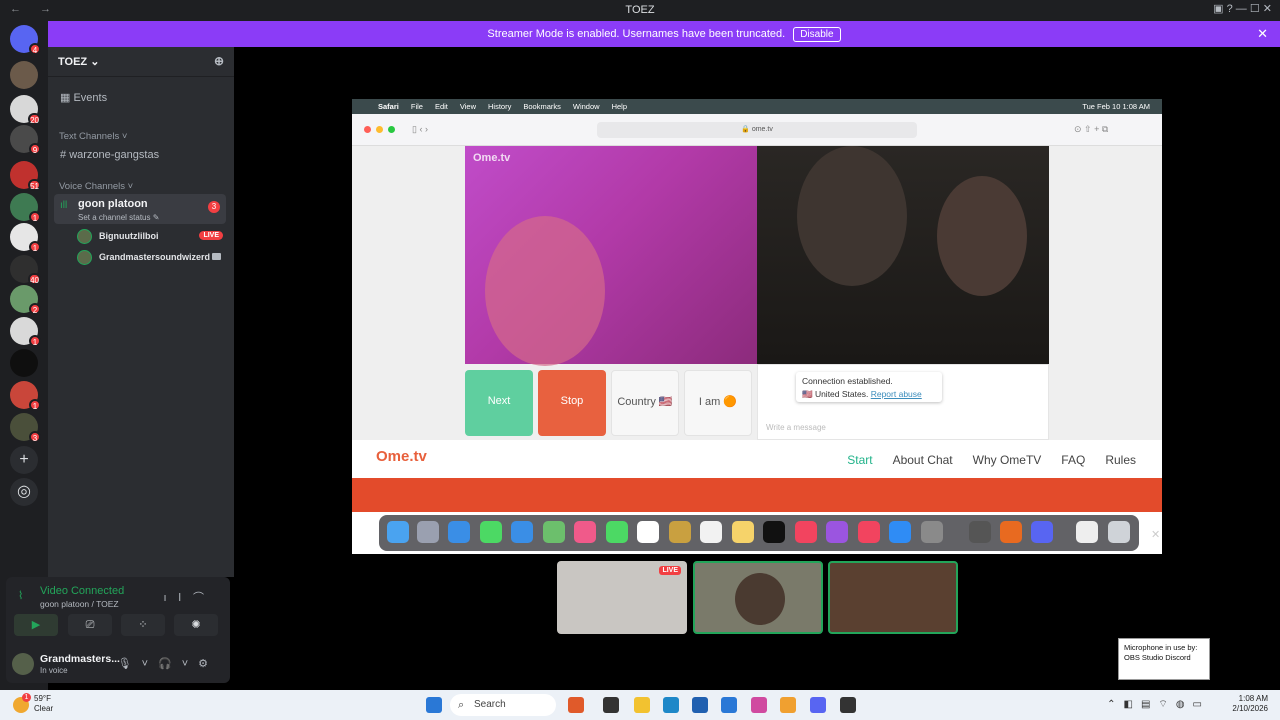  Describe the element at coordinates (586, 106) in the screenshot. I see `menu-item: Window` at that location.